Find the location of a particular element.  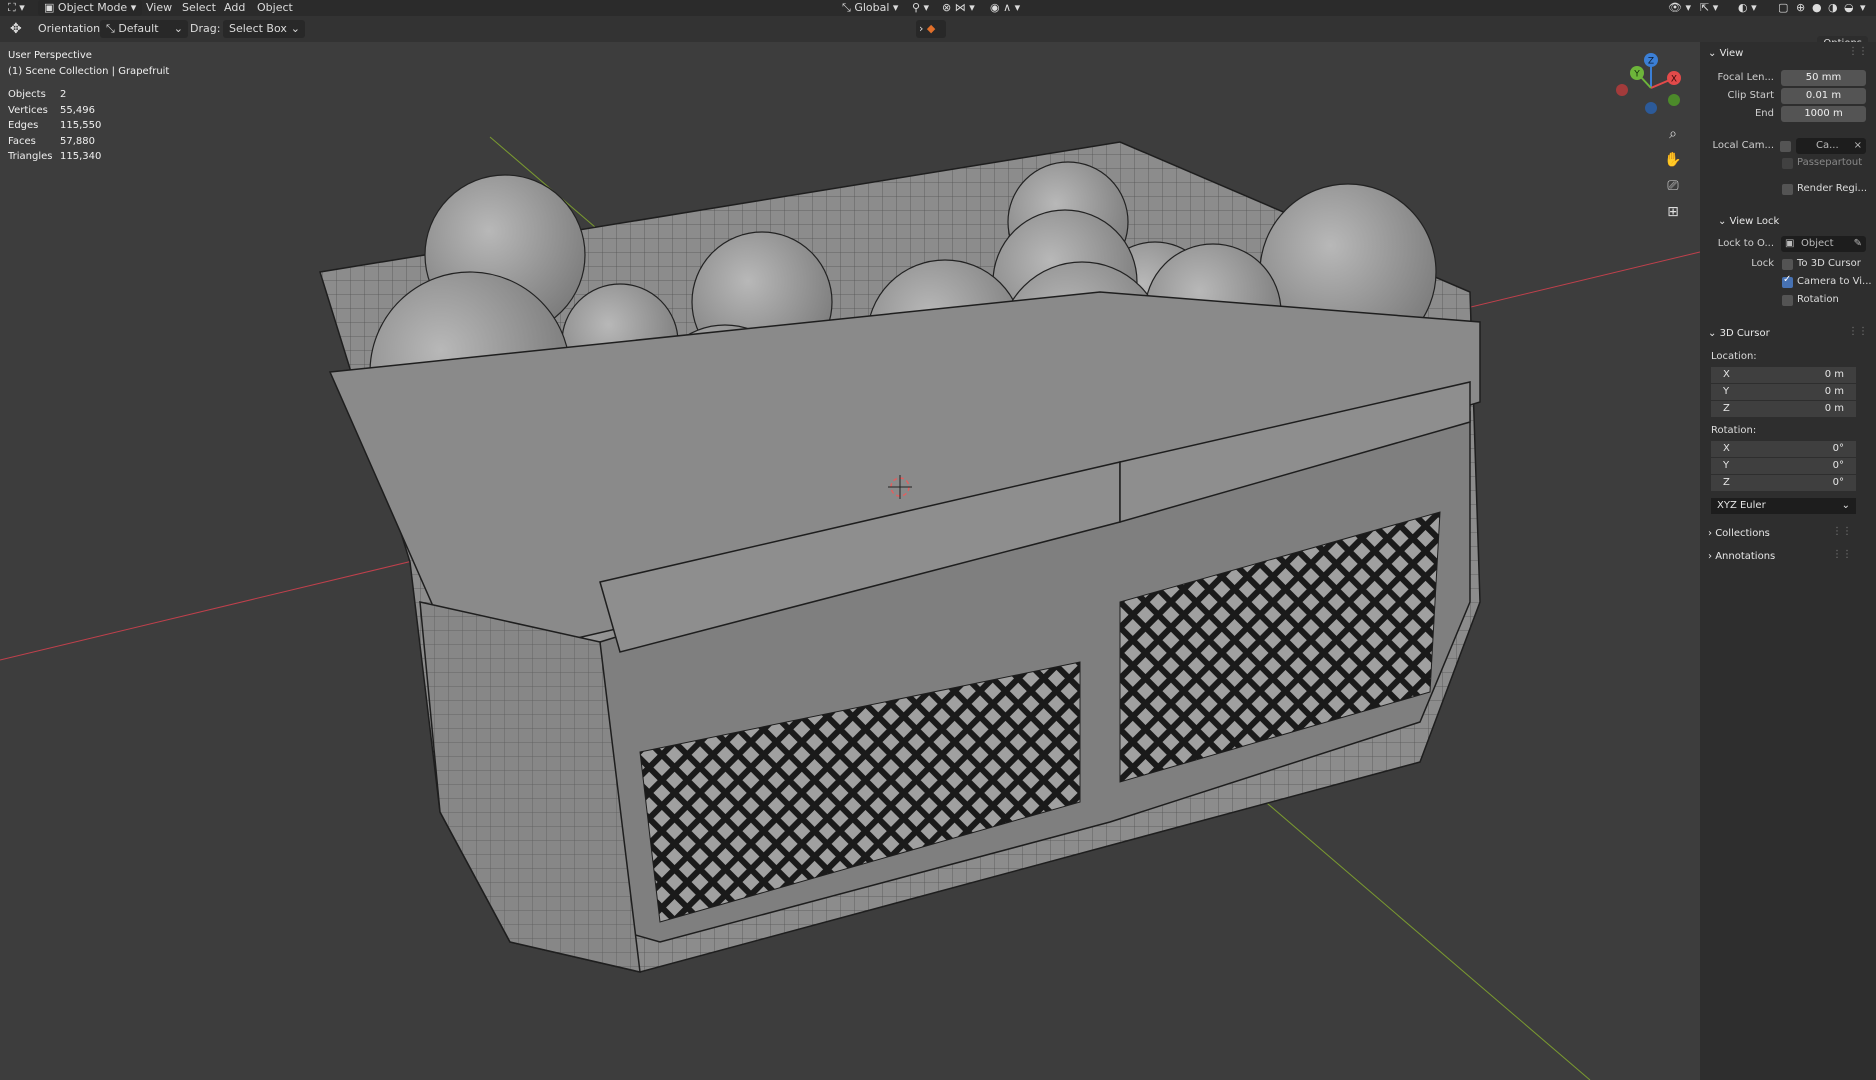

cursor-location-x-field: X0 m is located at coordinates (1783, 375).